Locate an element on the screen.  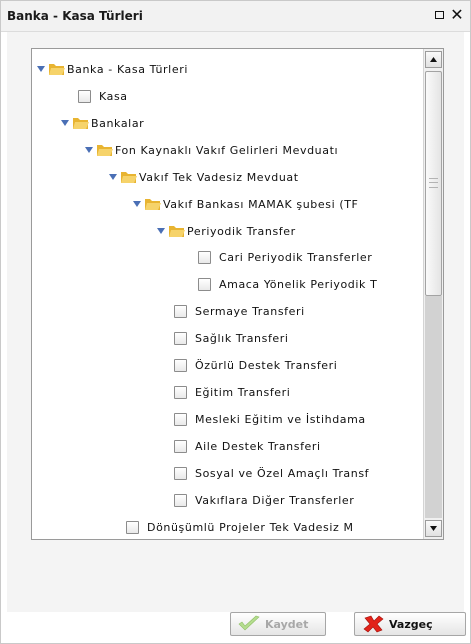
tree-node-banka-kasa-turleri: Banka - Kasa Türleri is located at coordinates (112, 69).